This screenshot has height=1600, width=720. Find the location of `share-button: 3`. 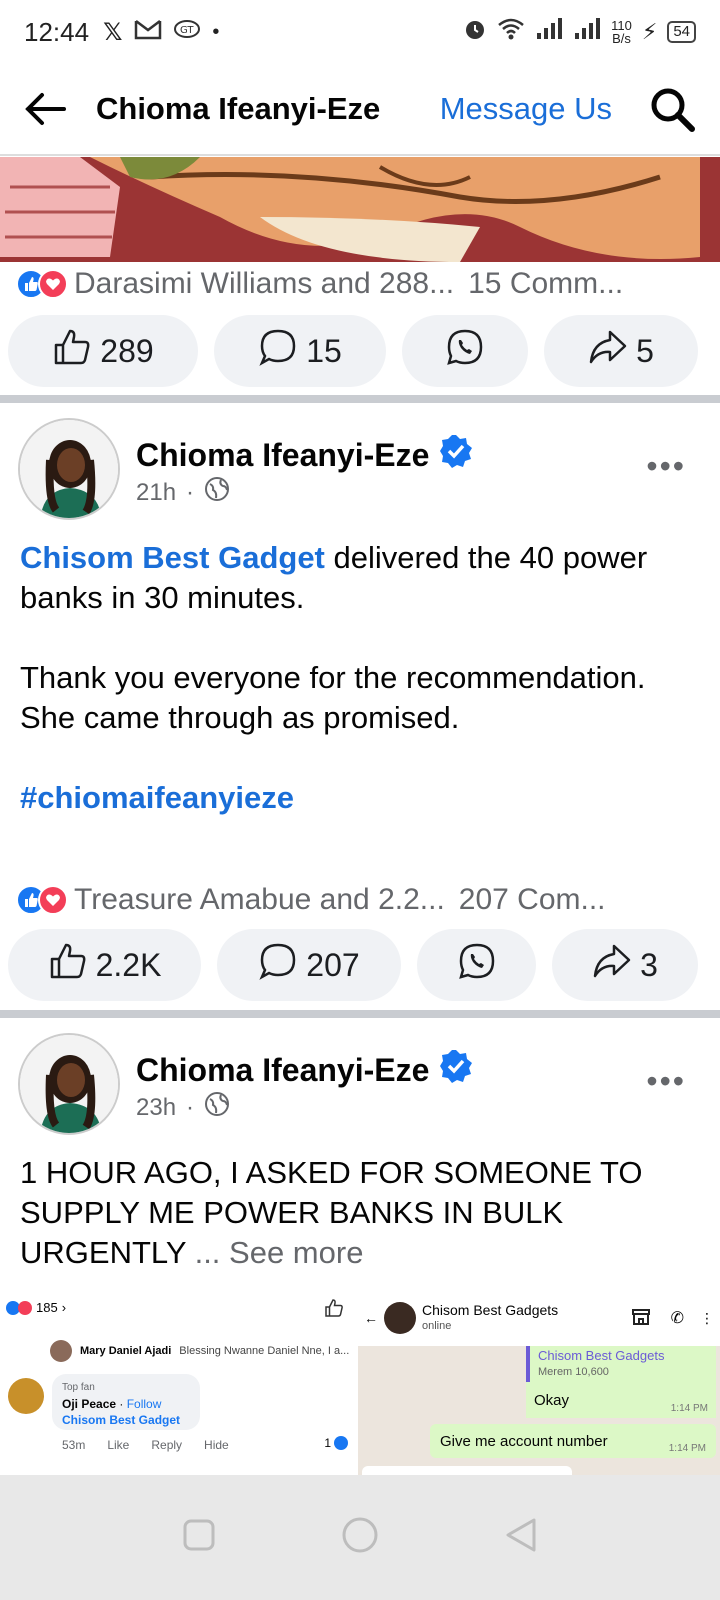

share-button: 3 is located at coordinates (625, 965).